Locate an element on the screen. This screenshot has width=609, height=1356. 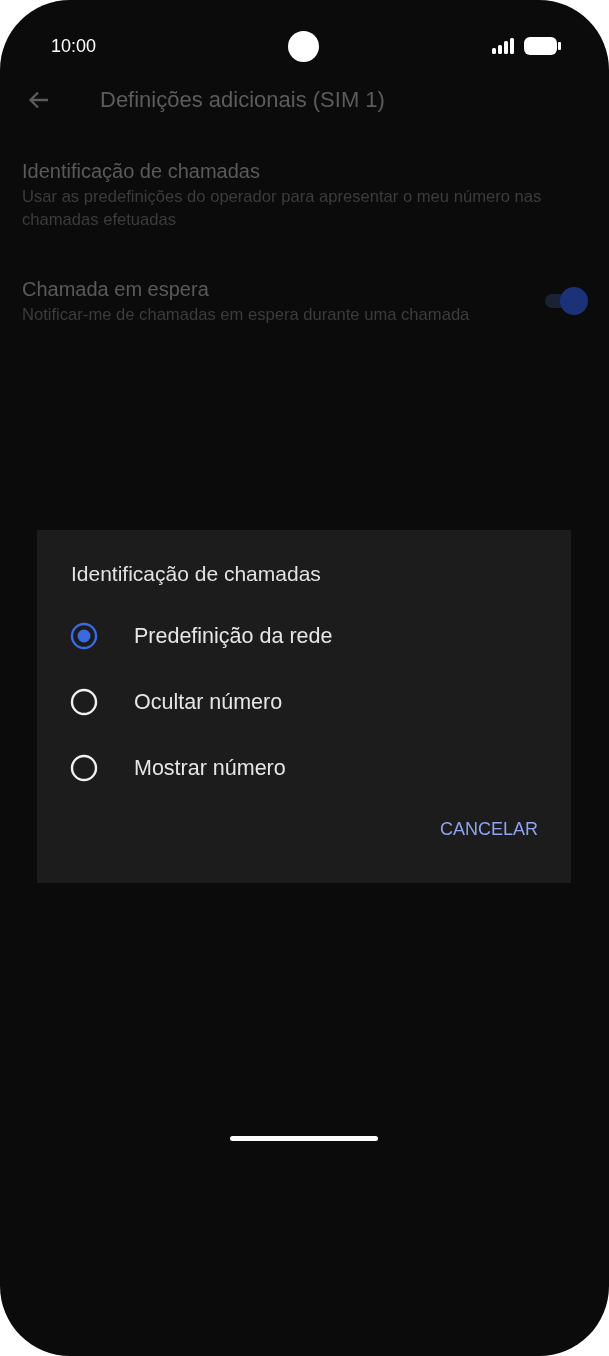
signal-icon is located at coordinates (504, 46).